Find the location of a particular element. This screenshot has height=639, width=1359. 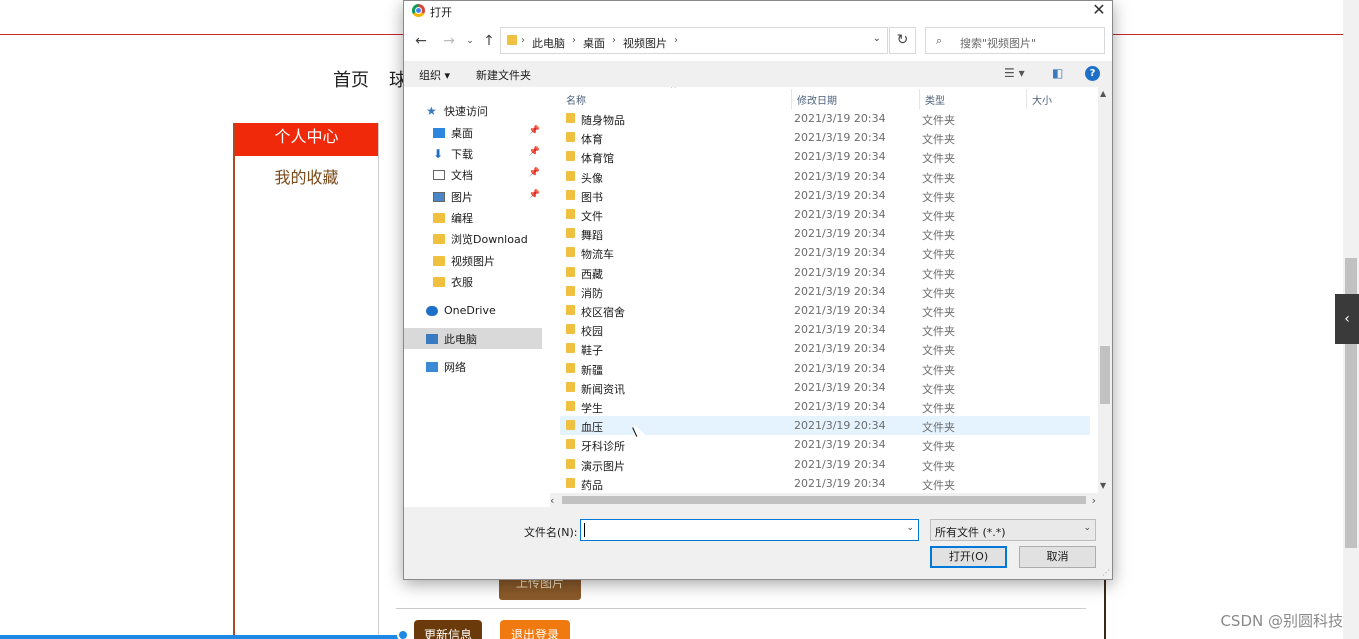

up-button: ↑ is located at coordinates (489, 41).